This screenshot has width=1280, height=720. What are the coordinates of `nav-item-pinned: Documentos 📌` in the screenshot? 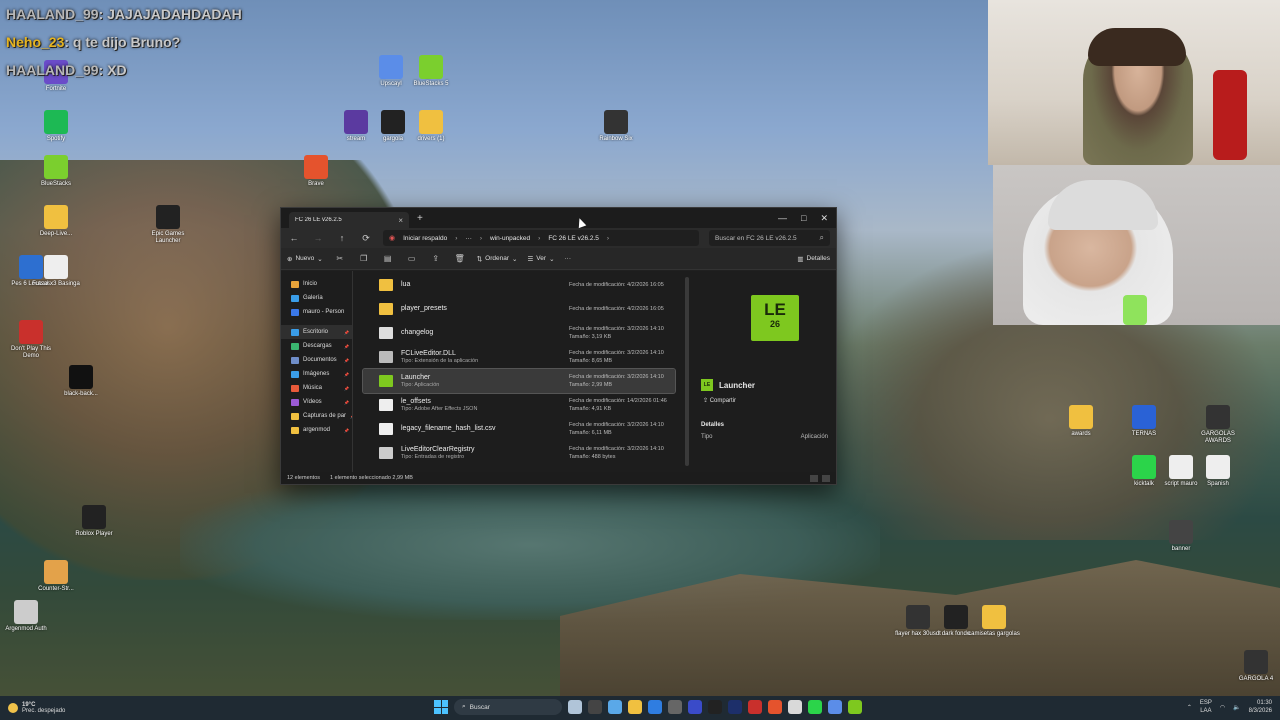 It's located at (316, 360).